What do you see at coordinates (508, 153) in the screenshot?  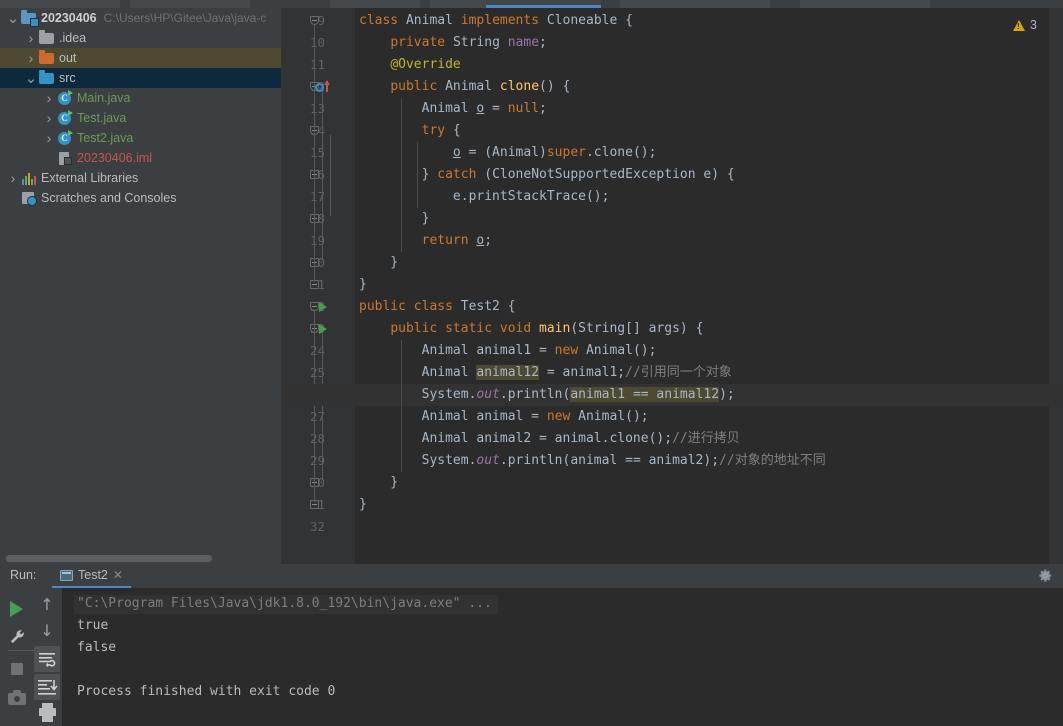 I see `code-line: o = (Animal)super.clone();` at bounding box center [508, 153].